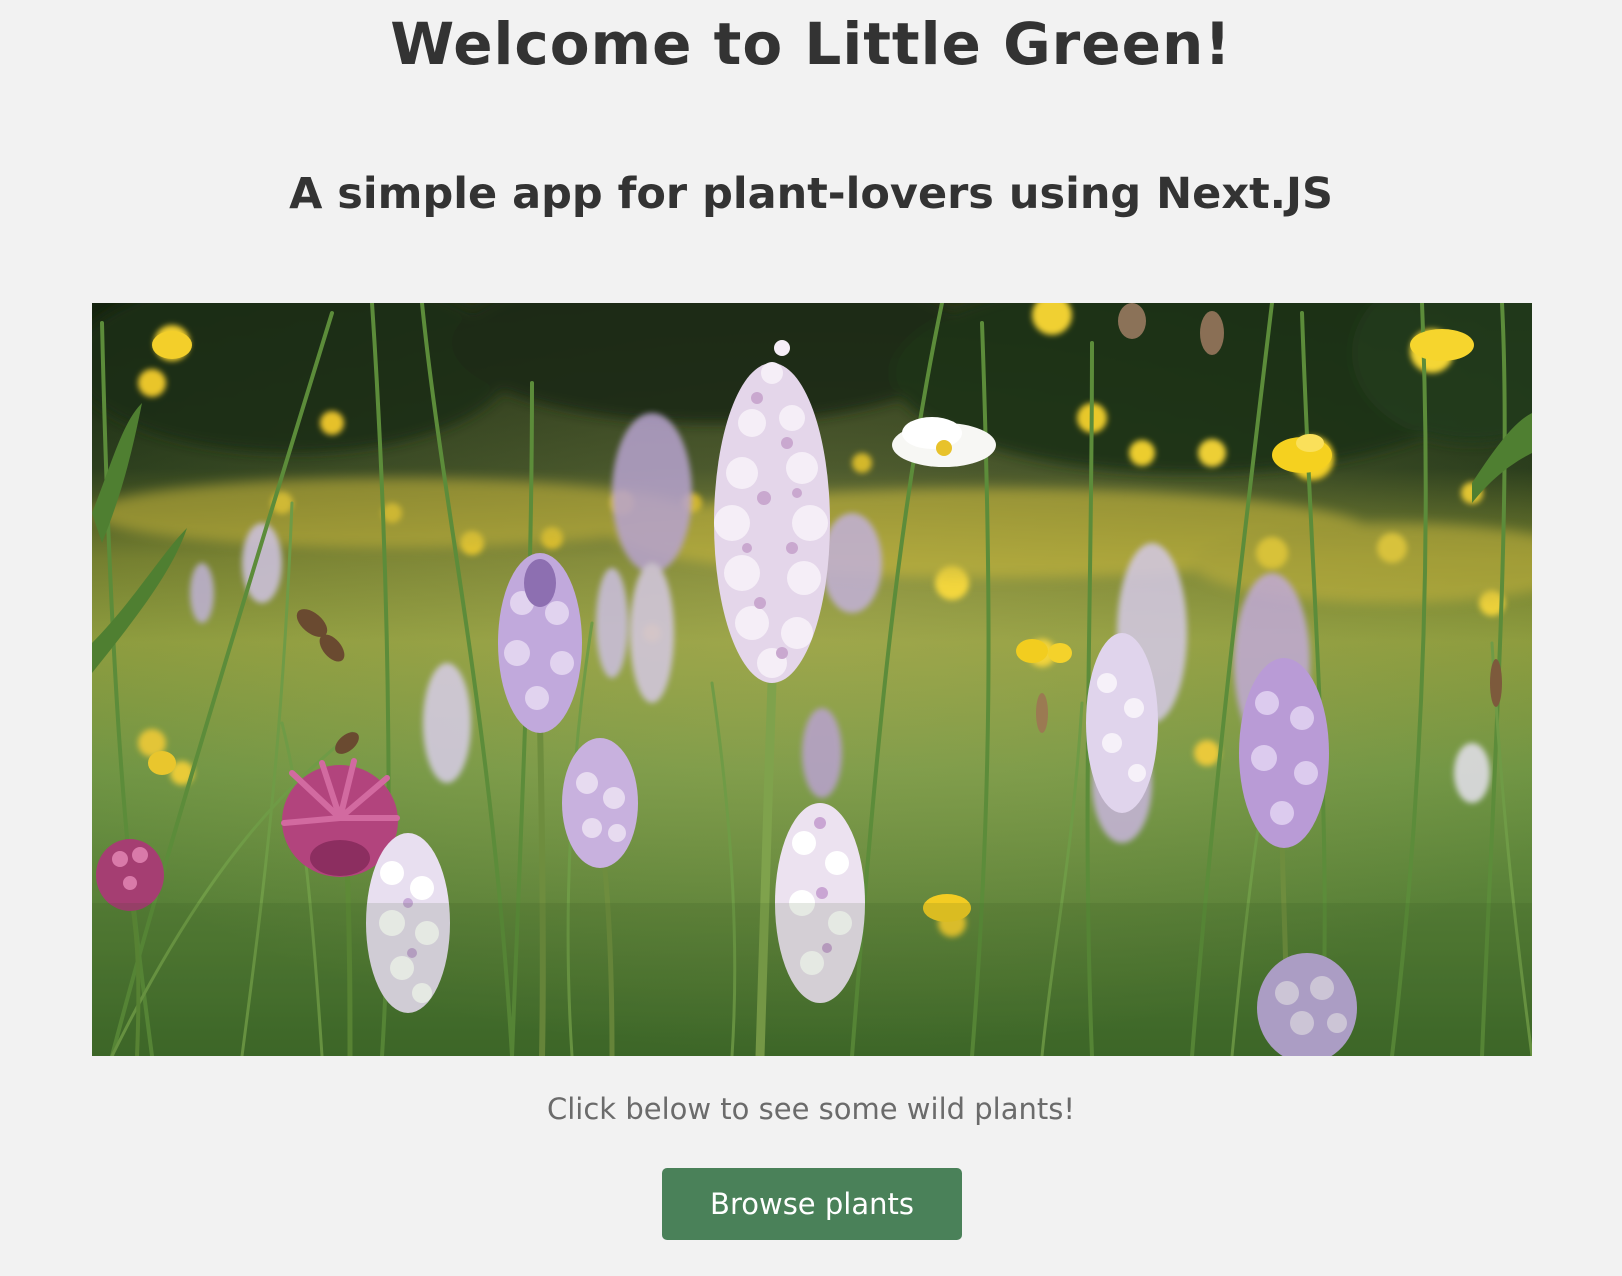 Image resolution: width=1622 pixels, height=1276 pixels. I want to click on browse-caption: Click below to see some wild plants!, so click(811, 1109).